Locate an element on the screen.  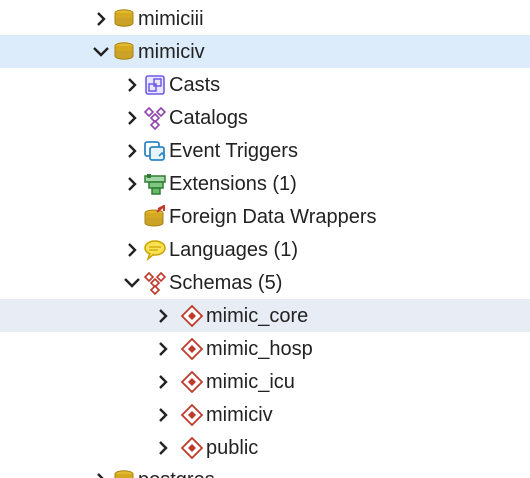
tree-node-languages: Languages (1) is located at coordinates (265, 249).